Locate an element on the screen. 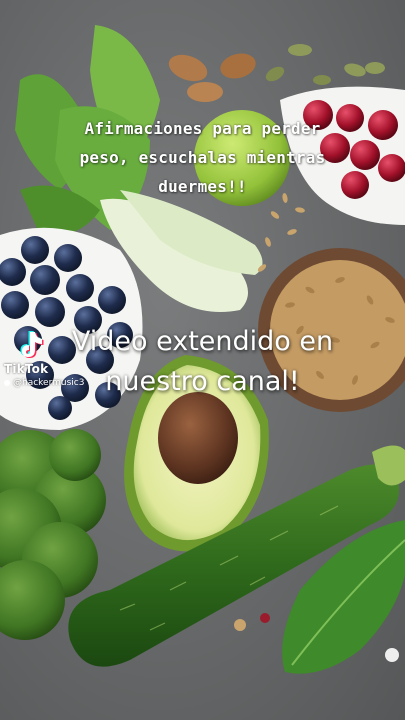 Image resolution: width=405 pixels, height=720 pixels. caption-line: Afirmaciones para perder is located at coordinates (202, 128).